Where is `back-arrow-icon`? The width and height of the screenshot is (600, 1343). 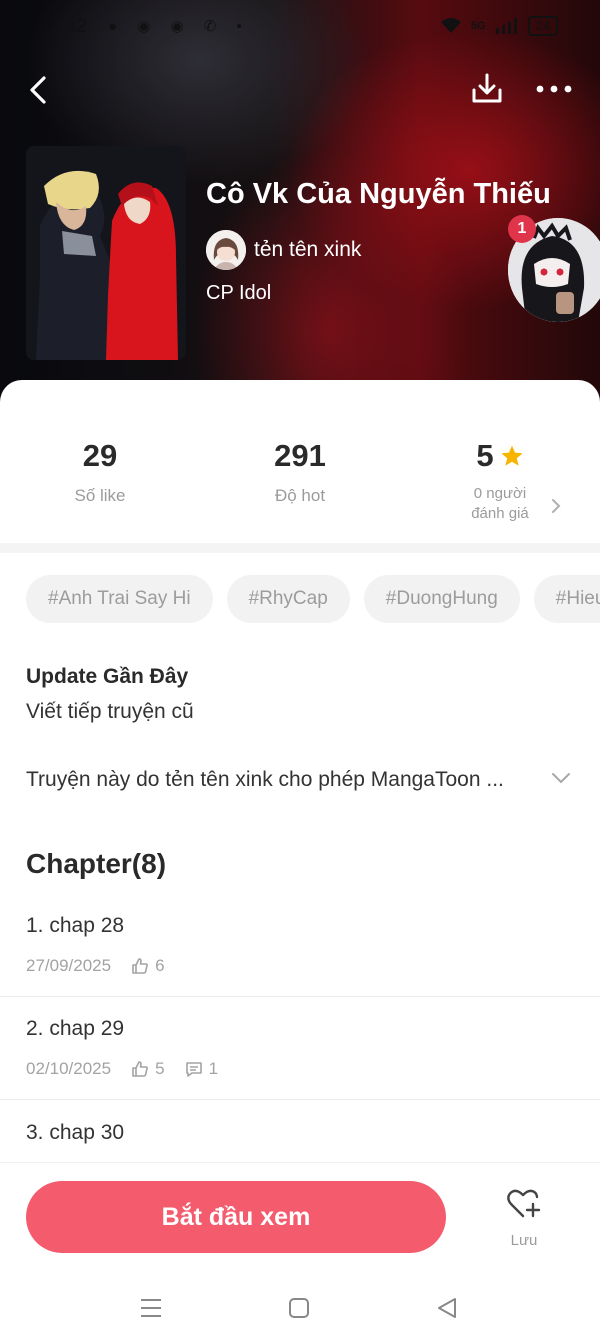 back-arrow-icon is located at coordinates (38, 90).